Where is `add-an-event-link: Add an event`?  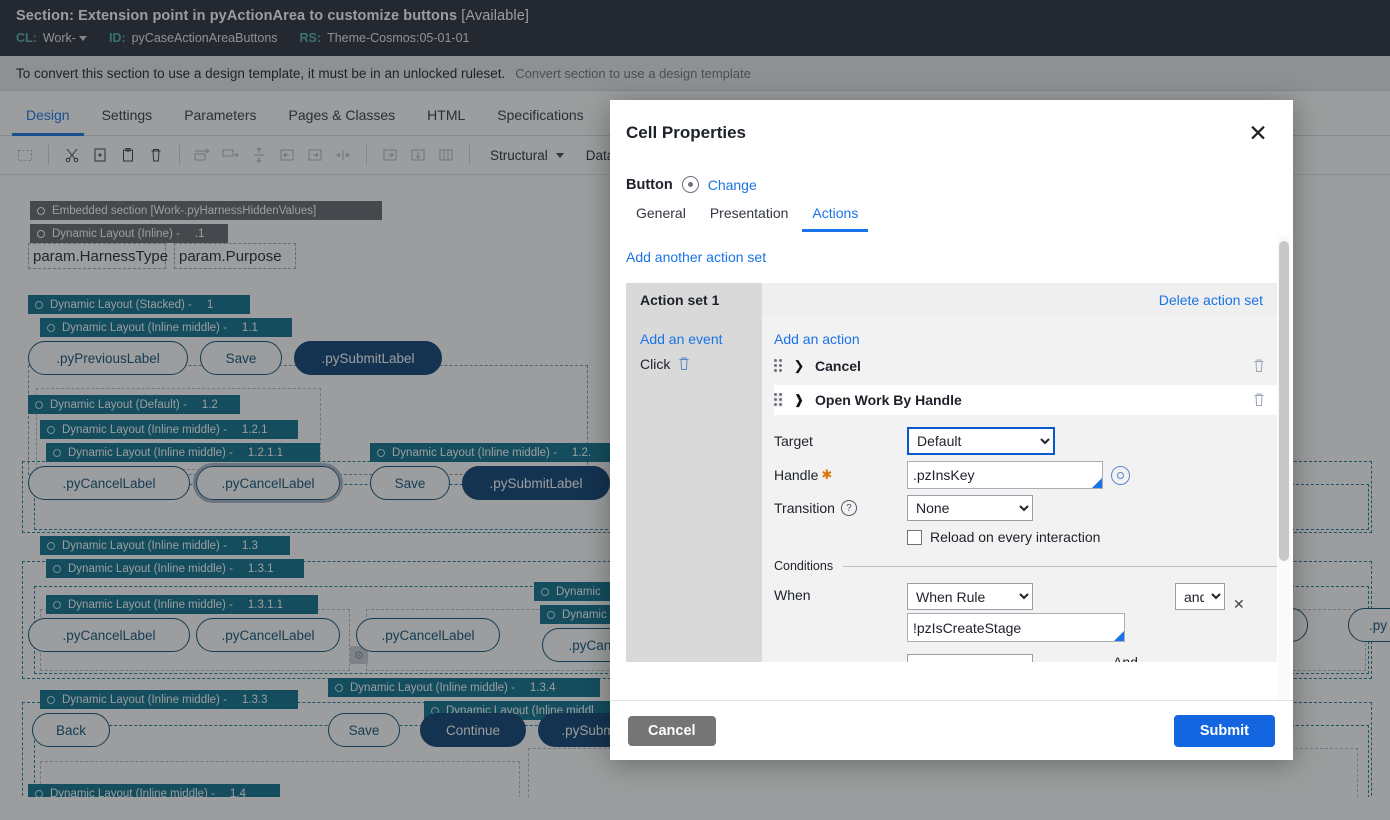 add-an-event-link: Add an event is located at coordinates (701, 339).